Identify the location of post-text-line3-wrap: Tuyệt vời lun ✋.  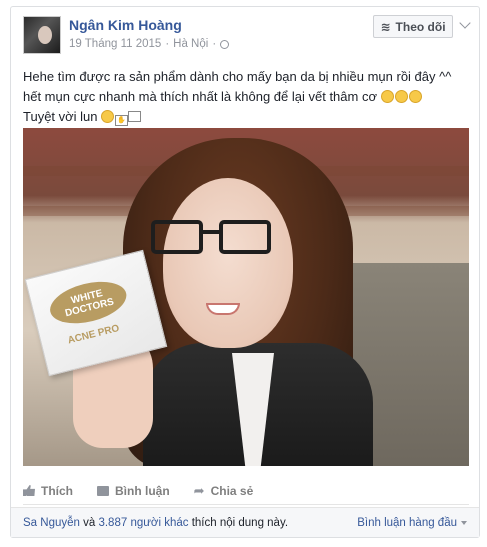
(246, 117).